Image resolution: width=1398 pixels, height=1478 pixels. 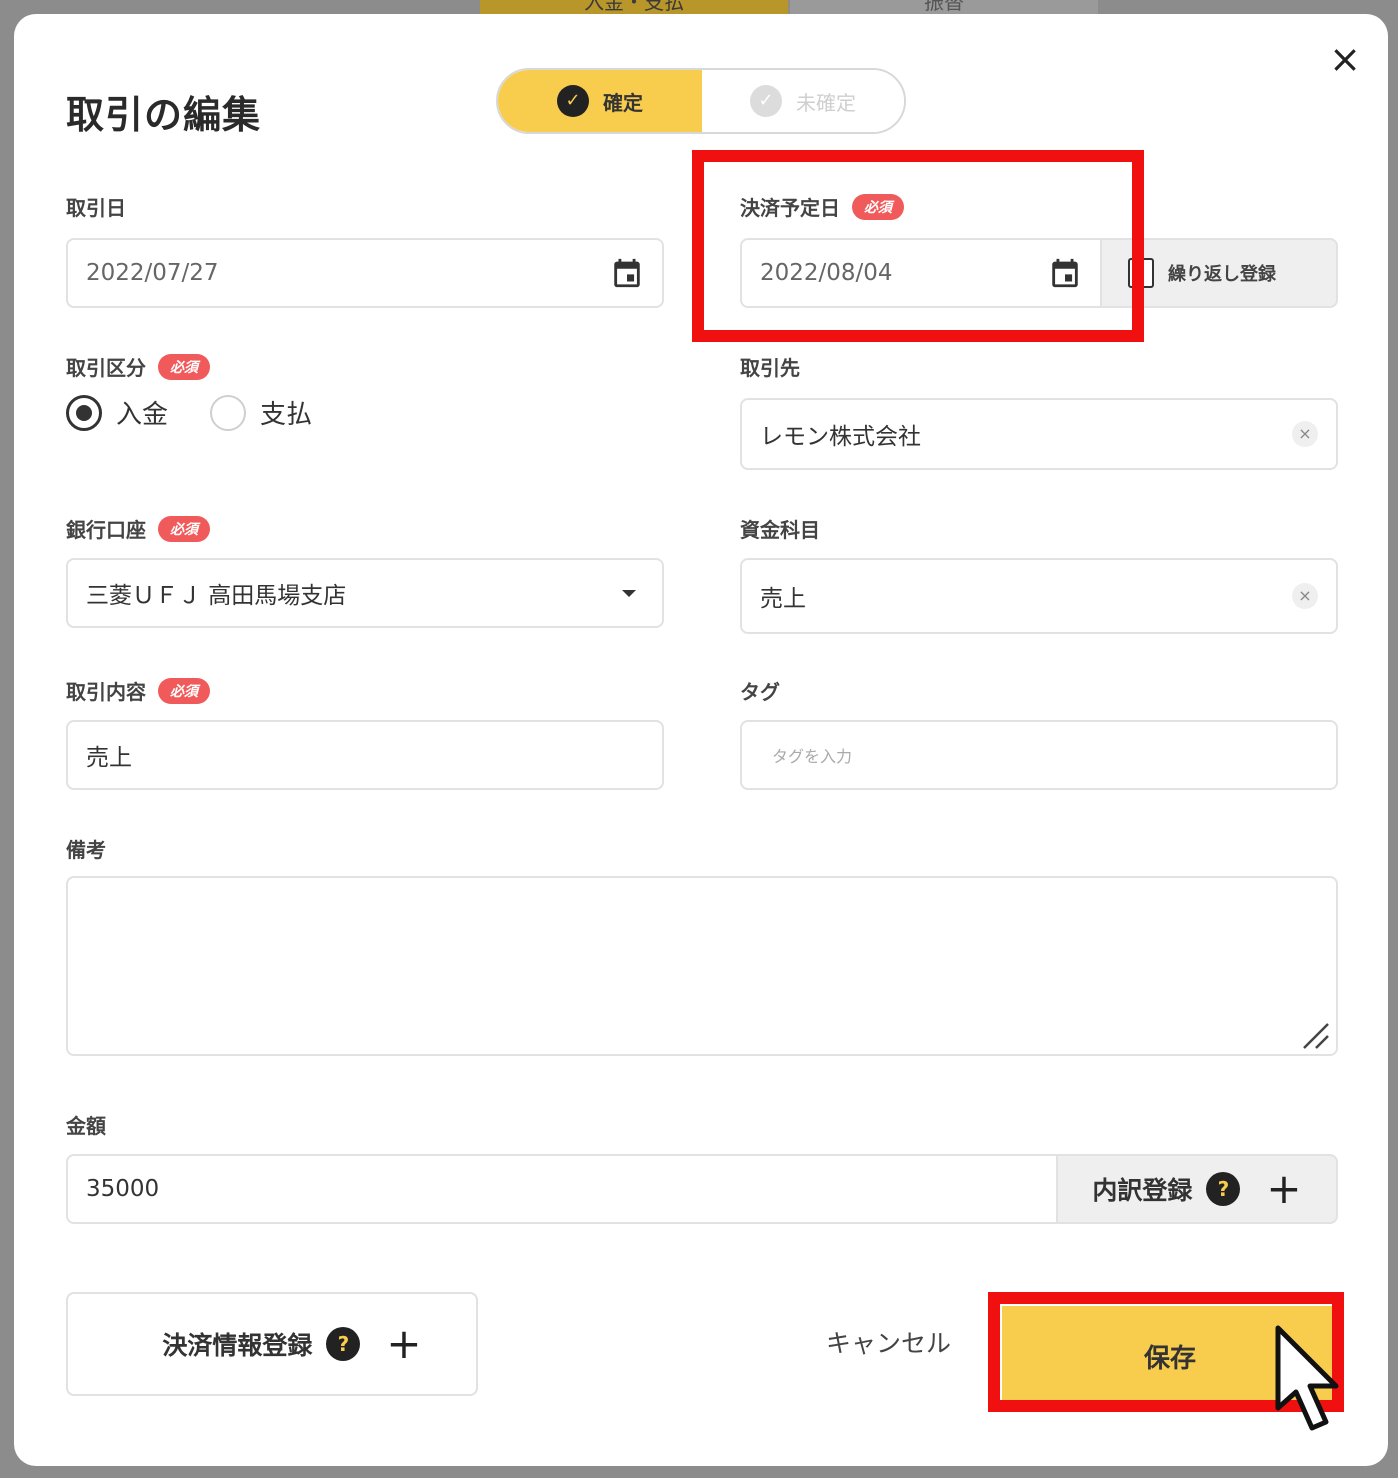 I want to click on repeat-checkbox, so click(x=1141, y=273).